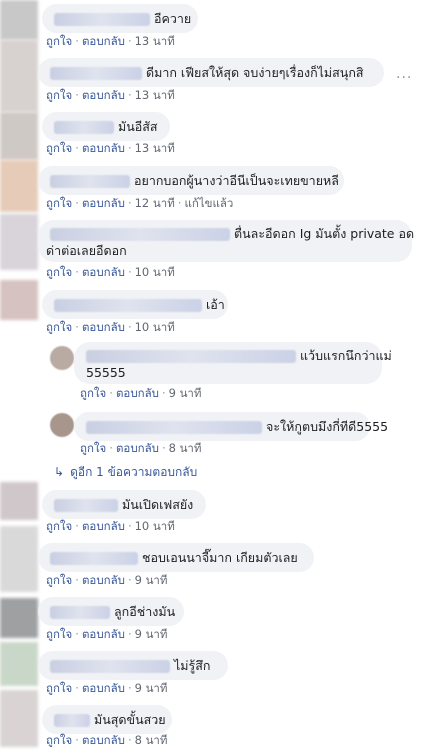 The height and width of the screenshot is (750, 435). I want to click on reply-actions: ถูกใจ · ตอบกลับ · 8 นาที, so click(141, 448).